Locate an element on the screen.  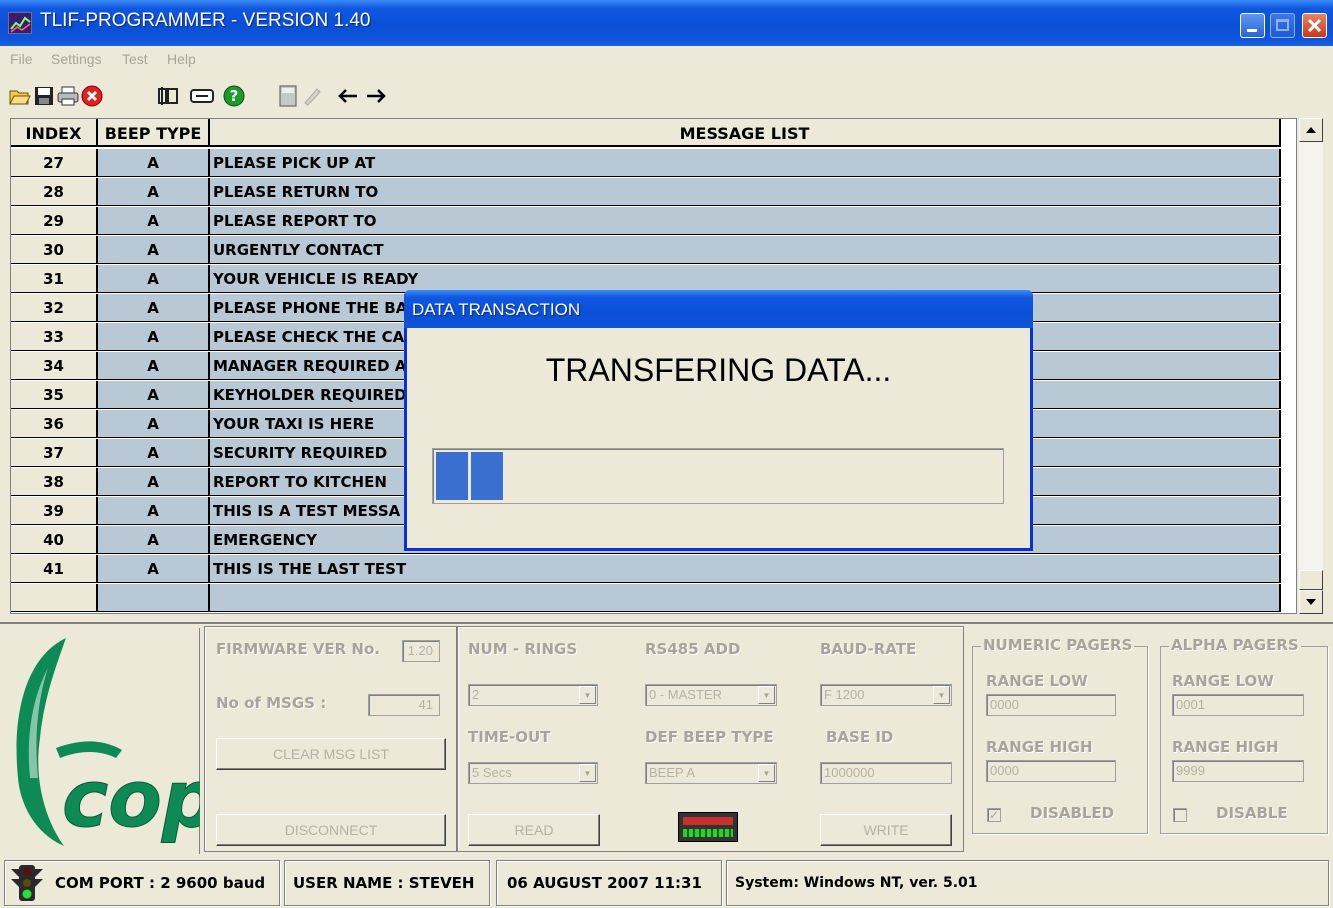
row-message-cell: URGENTLY CONTACT is located at coordinates (745, 250).